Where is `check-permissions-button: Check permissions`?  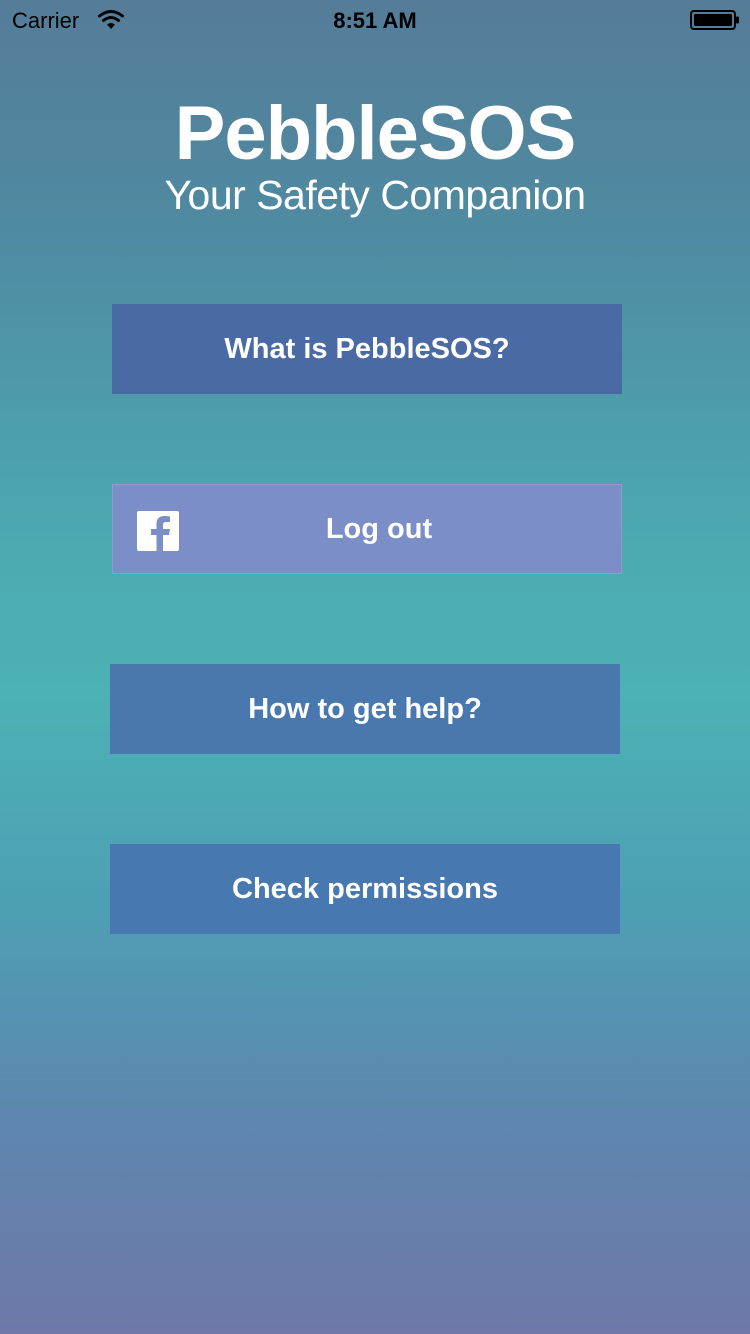
check-permissions-button: Check permissions is located at coordinates (365, 889).